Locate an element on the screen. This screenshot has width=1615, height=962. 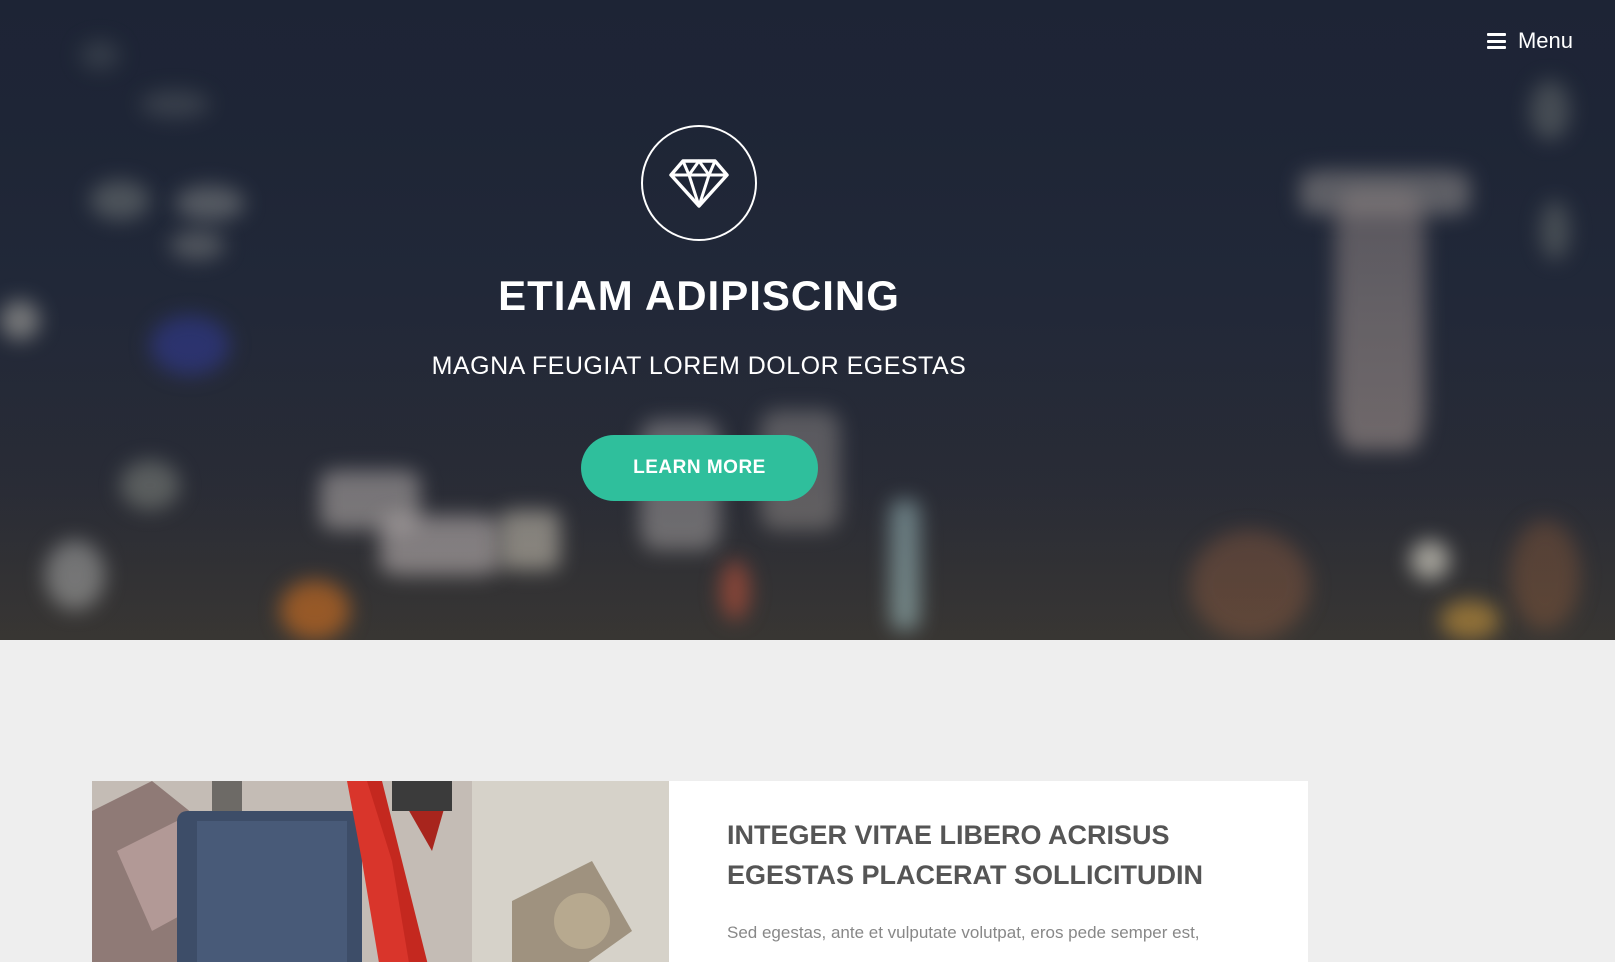
feature-image is located at coordinates (380, 871).